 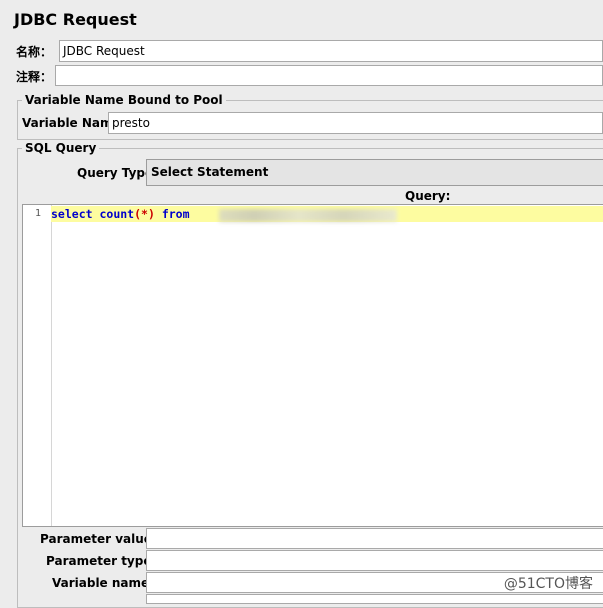 What do you see at coordinates (175, 214) in the screenshot?
I see `sql-keyword-from: from` at bounding box center [175, 214].